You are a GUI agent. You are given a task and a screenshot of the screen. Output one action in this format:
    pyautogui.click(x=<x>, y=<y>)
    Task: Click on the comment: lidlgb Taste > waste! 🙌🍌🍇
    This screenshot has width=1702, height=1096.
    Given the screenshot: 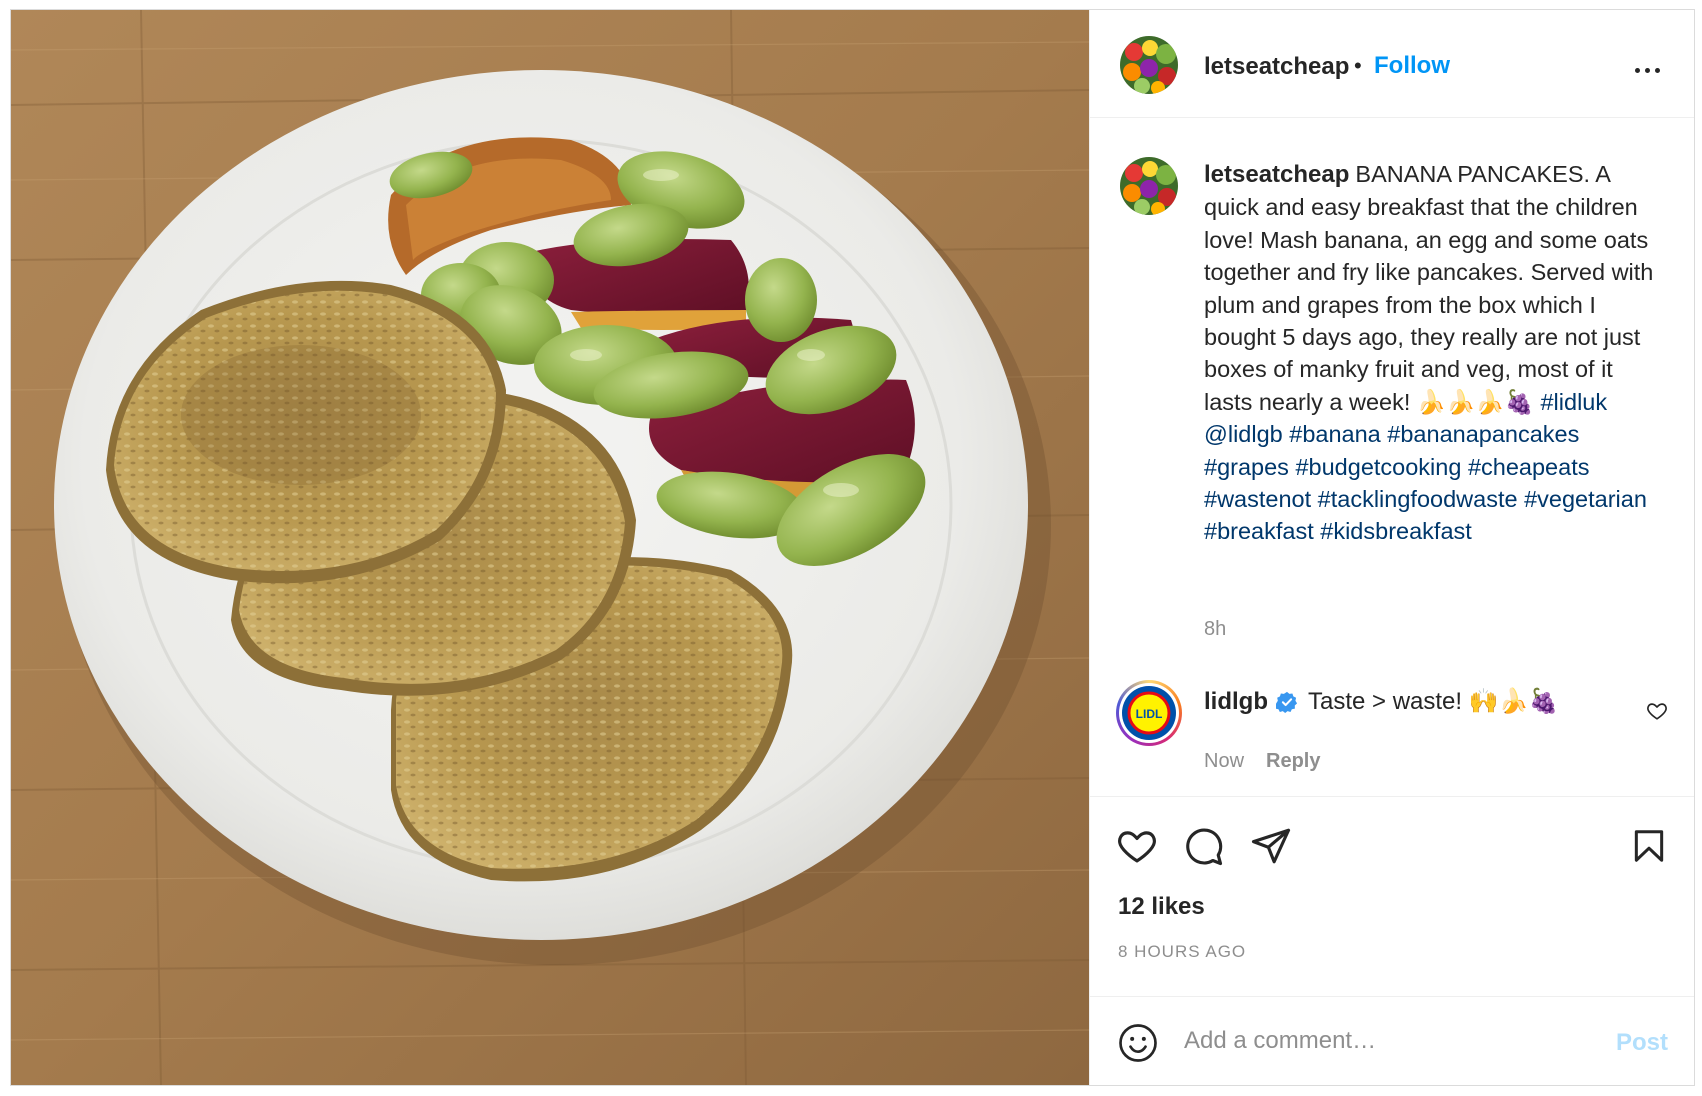 What is the action you would take?
    pyautogui.click(x=1381, y=701)
    